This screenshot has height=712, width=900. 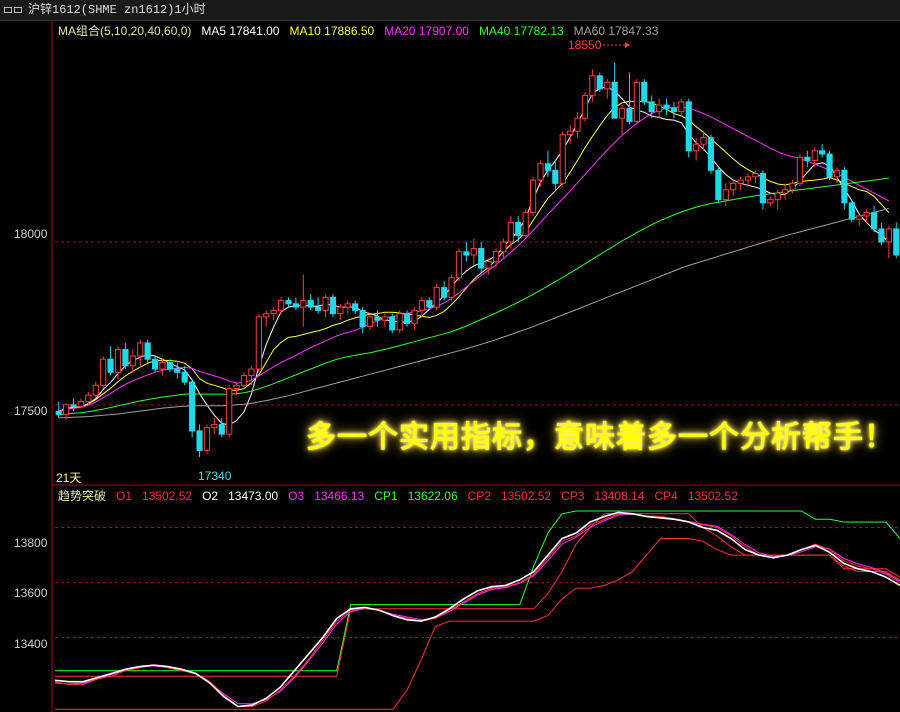 What do you see at coordinates (450, 10) in the screenshot?
I see `title-bar: 沪锌1612(SHME zn1612)1小时` at bounding box center [450, 10].